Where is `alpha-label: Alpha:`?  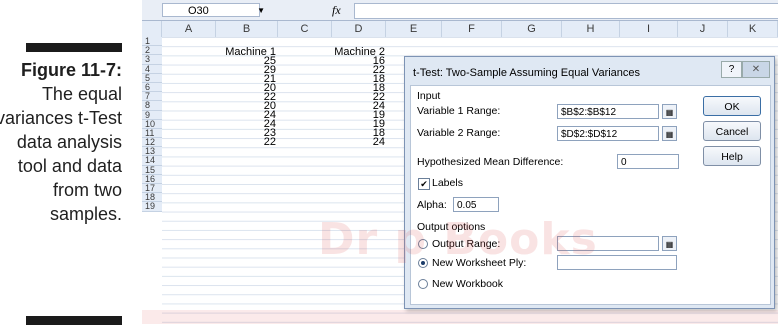
alpha-label: Alpha: is located at coordinates (432, 205).